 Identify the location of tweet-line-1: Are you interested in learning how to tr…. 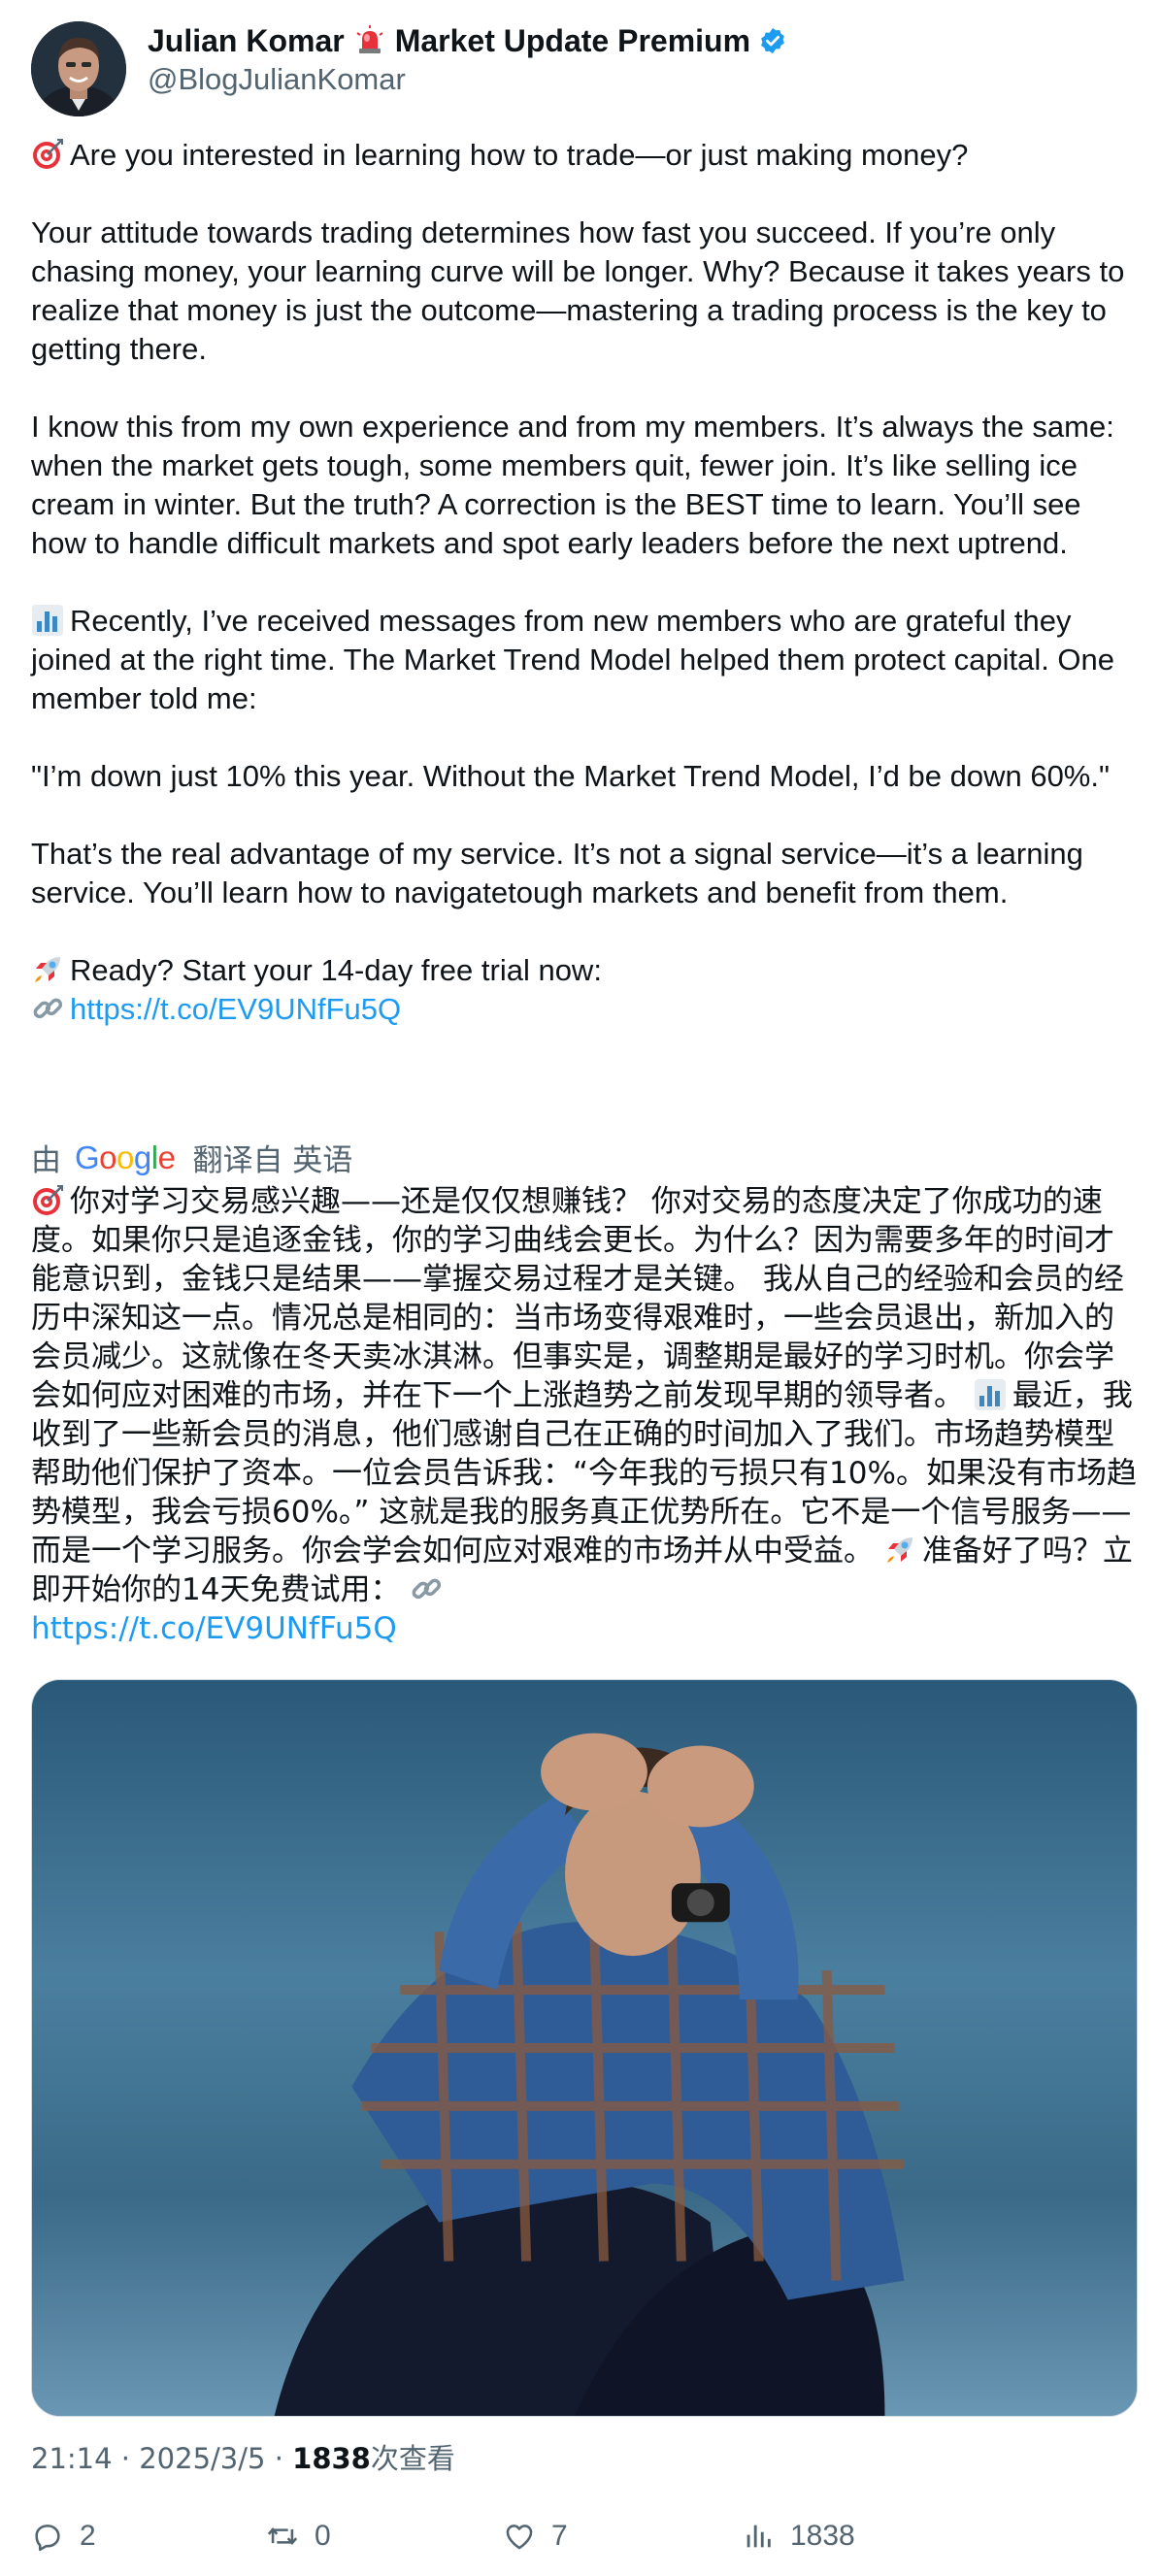
(519, 155).